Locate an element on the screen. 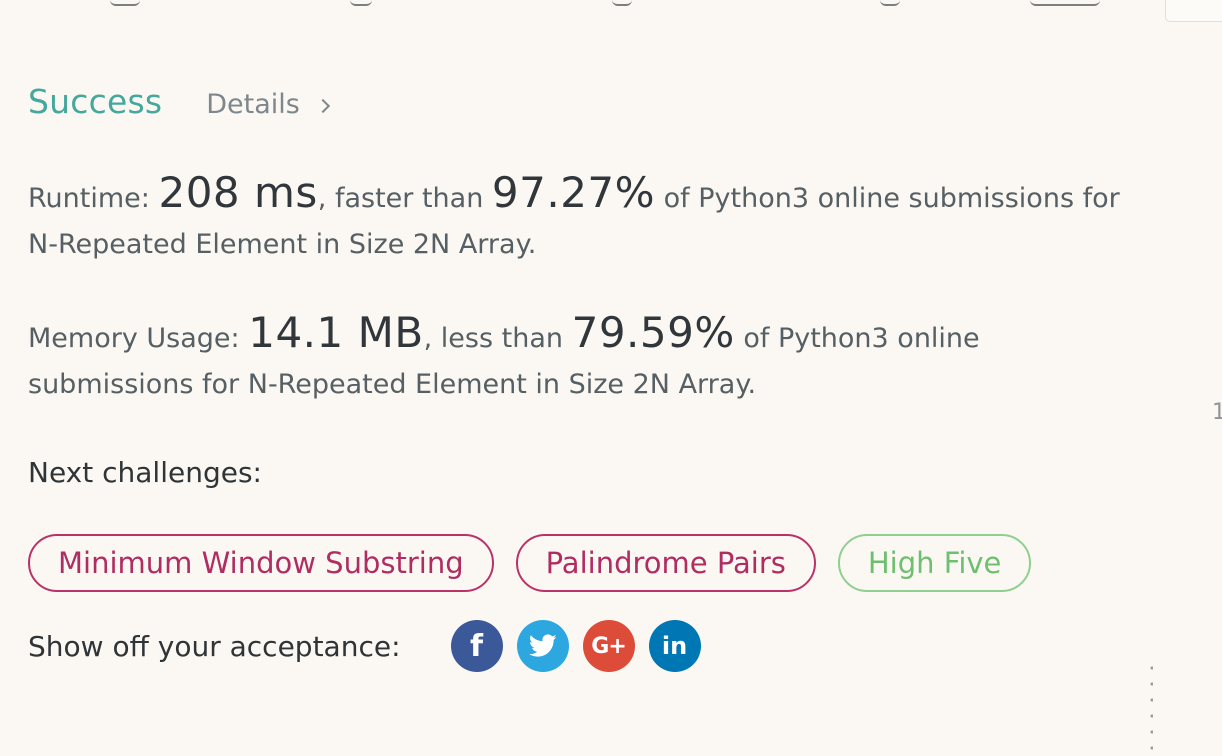 This screenshot has width=1222, height=756. linkedin-glyph: in is located at coordinates (674, 646).